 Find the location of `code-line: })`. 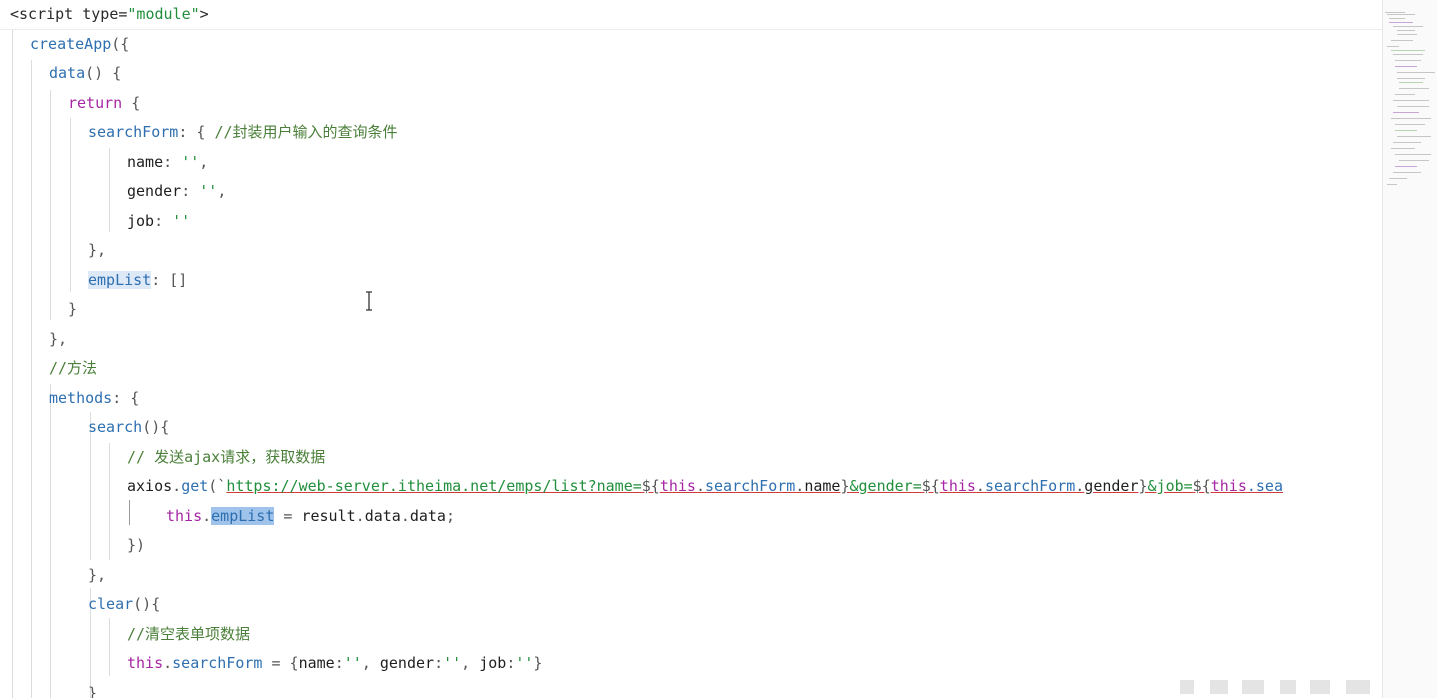

code-line: }) is located at coordinates (136, 545).